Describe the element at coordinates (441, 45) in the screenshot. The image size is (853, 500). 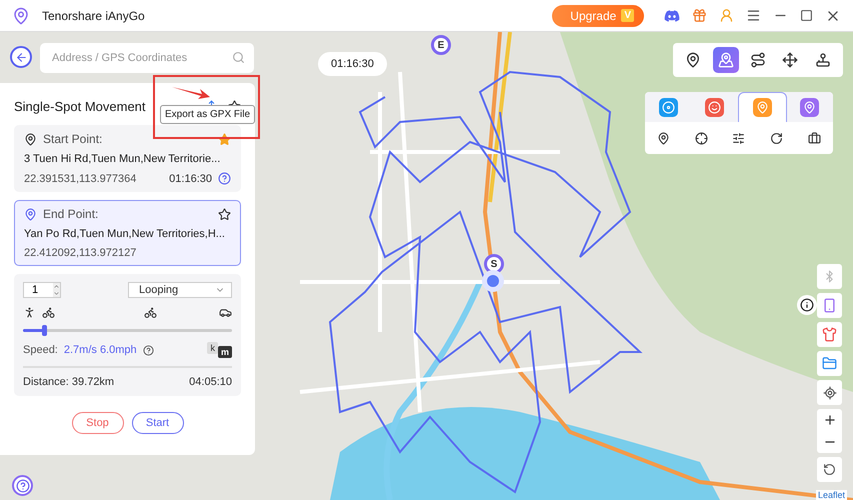
I see `map-pin: E` at that location.